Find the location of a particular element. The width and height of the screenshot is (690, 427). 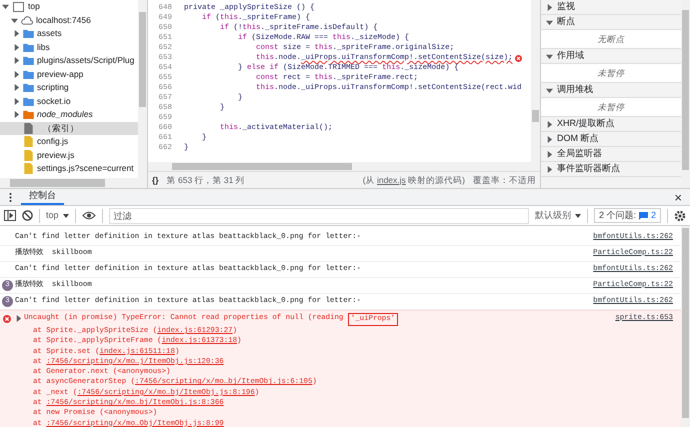

section-header: 调用堆栈 is located at coordinates (611, 90).